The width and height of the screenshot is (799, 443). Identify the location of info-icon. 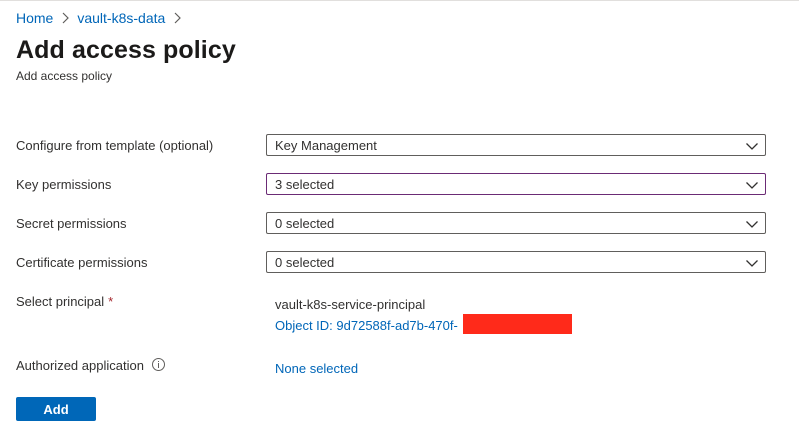
(158, 364).